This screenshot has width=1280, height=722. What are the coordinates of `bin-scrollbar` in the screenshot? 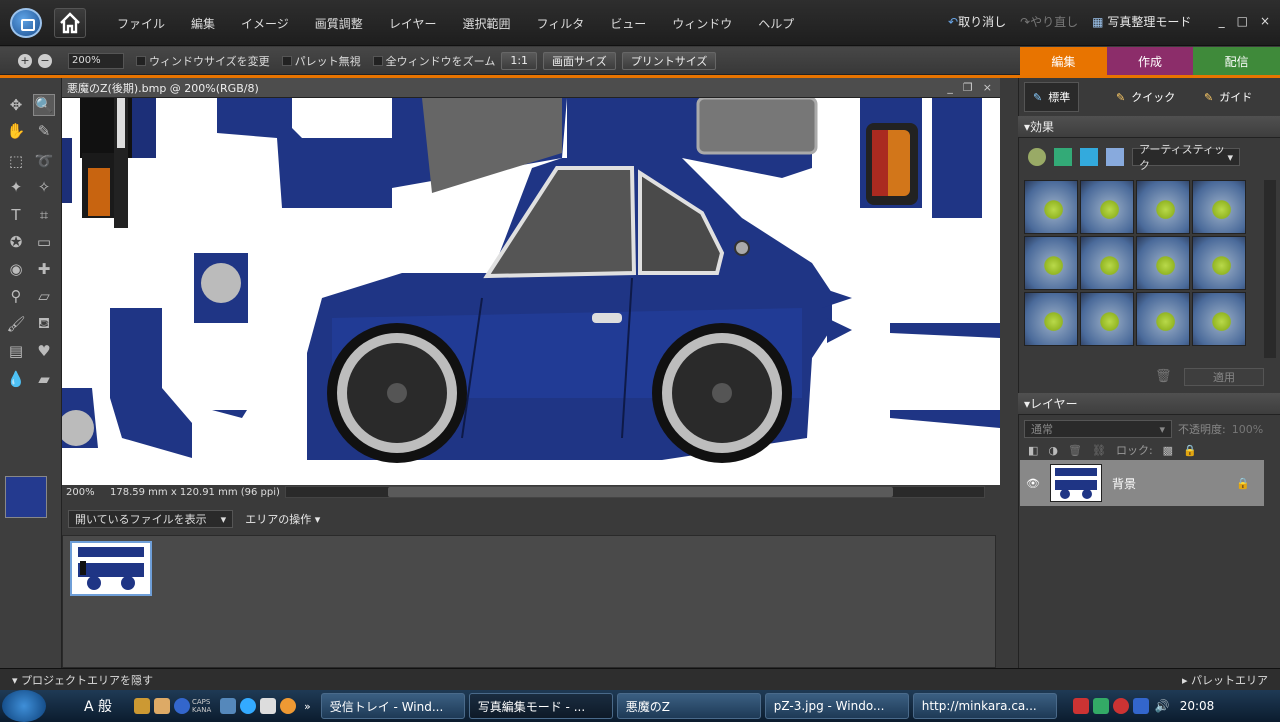 It's located at (1003, 601).